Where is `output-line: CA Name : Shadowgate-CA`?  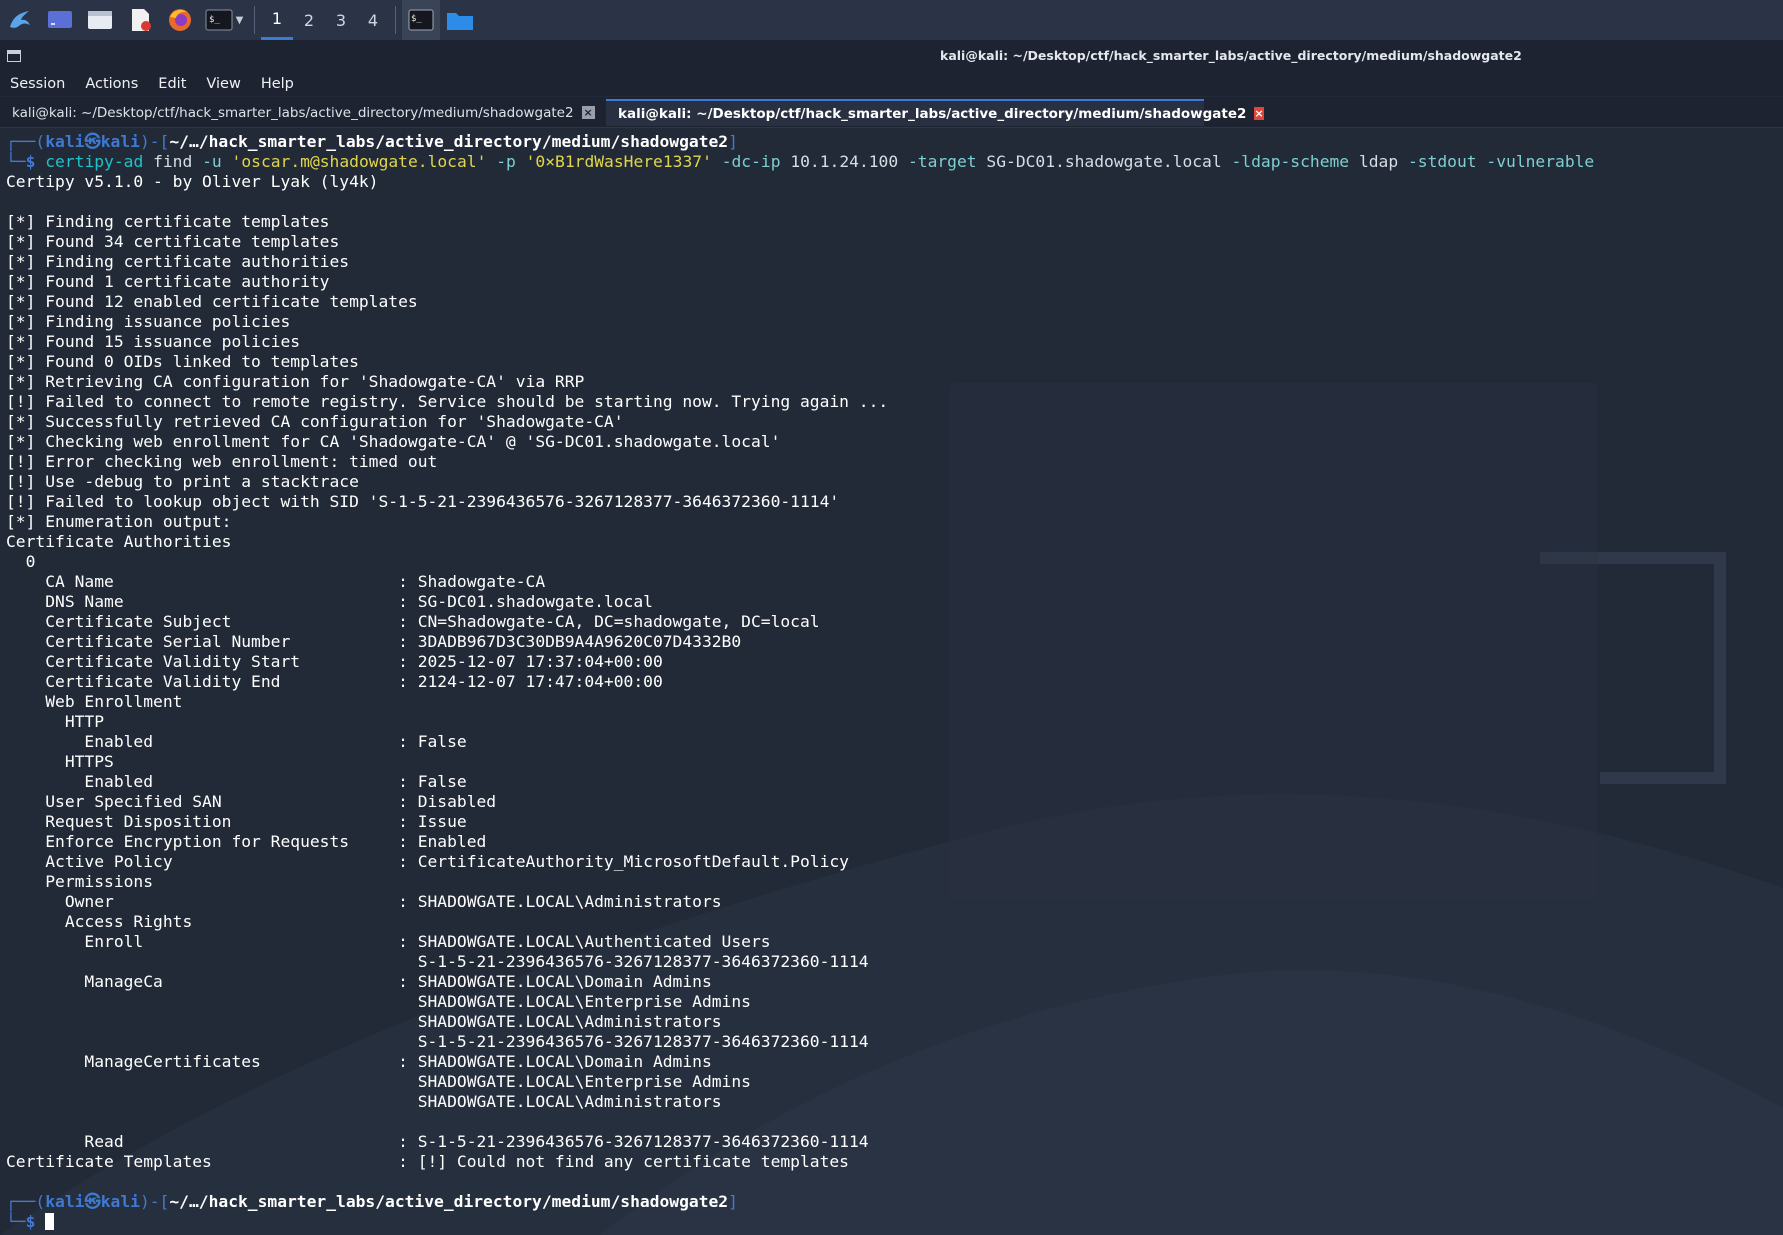
output-line: CA Name : Shadowgate-CA is located at coordinates (276, 581).